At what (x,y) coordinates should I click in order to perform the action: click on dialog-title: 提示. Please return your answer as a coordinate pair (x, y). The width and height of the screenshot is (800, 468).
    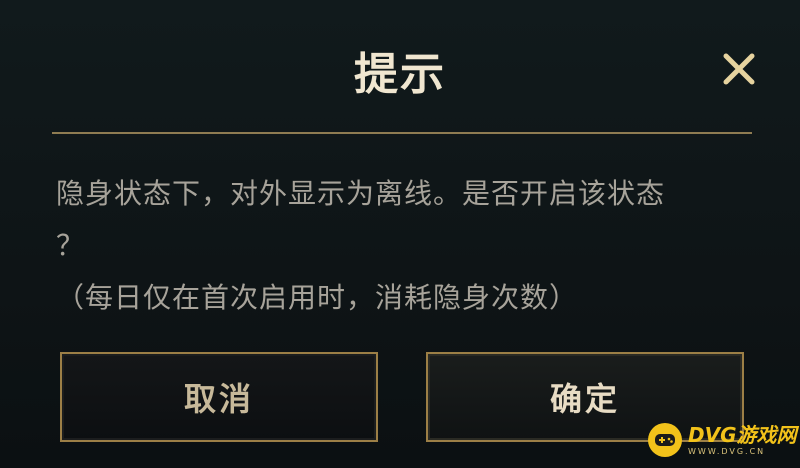
    Looking at the image, I should click on (400, 74).